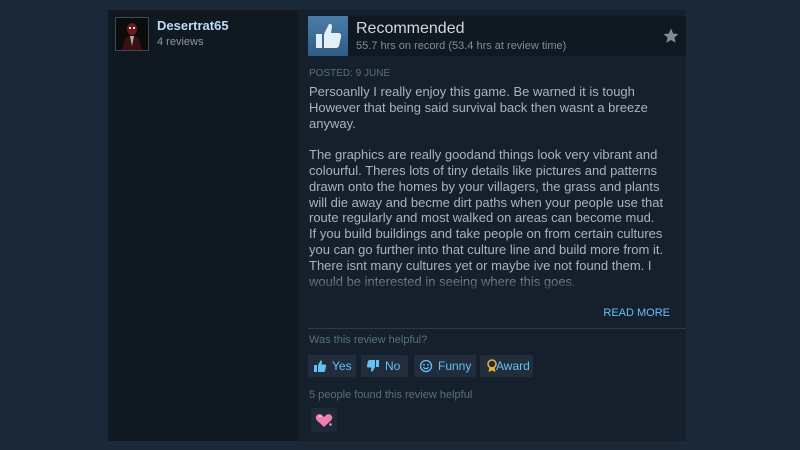  I want to click on helpful-count: 5 people found this review helpful, so click(391, 395).